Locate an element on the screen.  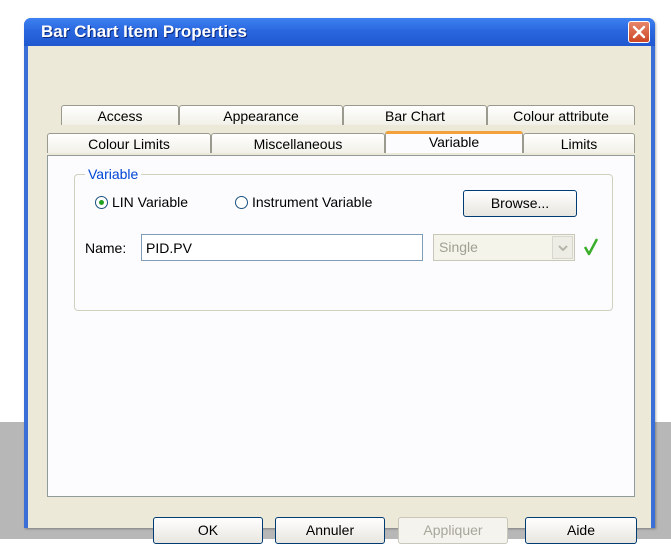
name-label: Name: is located at coordinates (106, 248).